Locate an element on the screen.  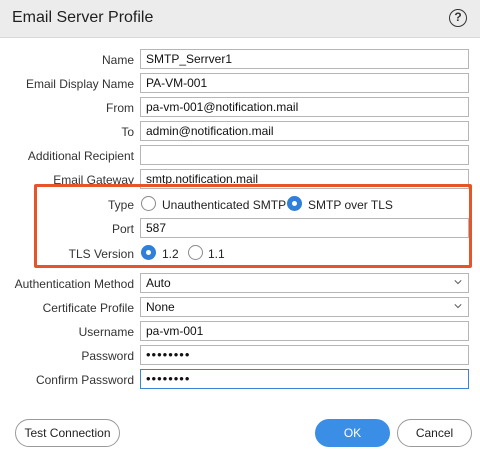
auth-method-row: Authentication Method Auto is located at coordinates (240, 284).